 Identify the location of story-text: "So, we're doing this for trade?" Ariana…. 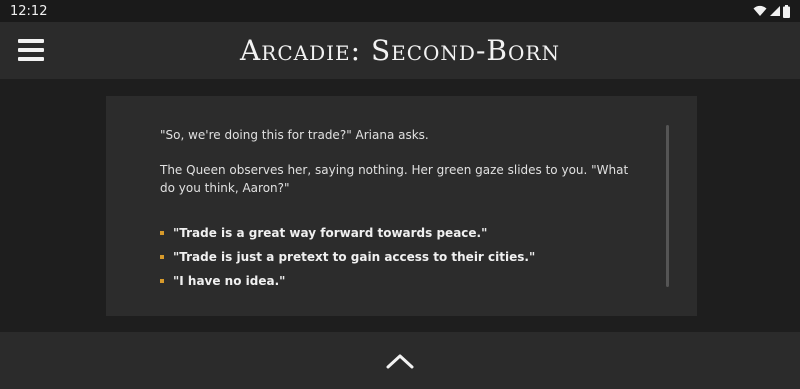
(395, 170).